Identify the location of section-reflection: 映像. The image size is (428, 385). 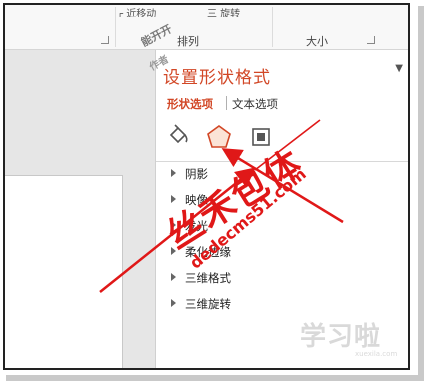
(282, 201).